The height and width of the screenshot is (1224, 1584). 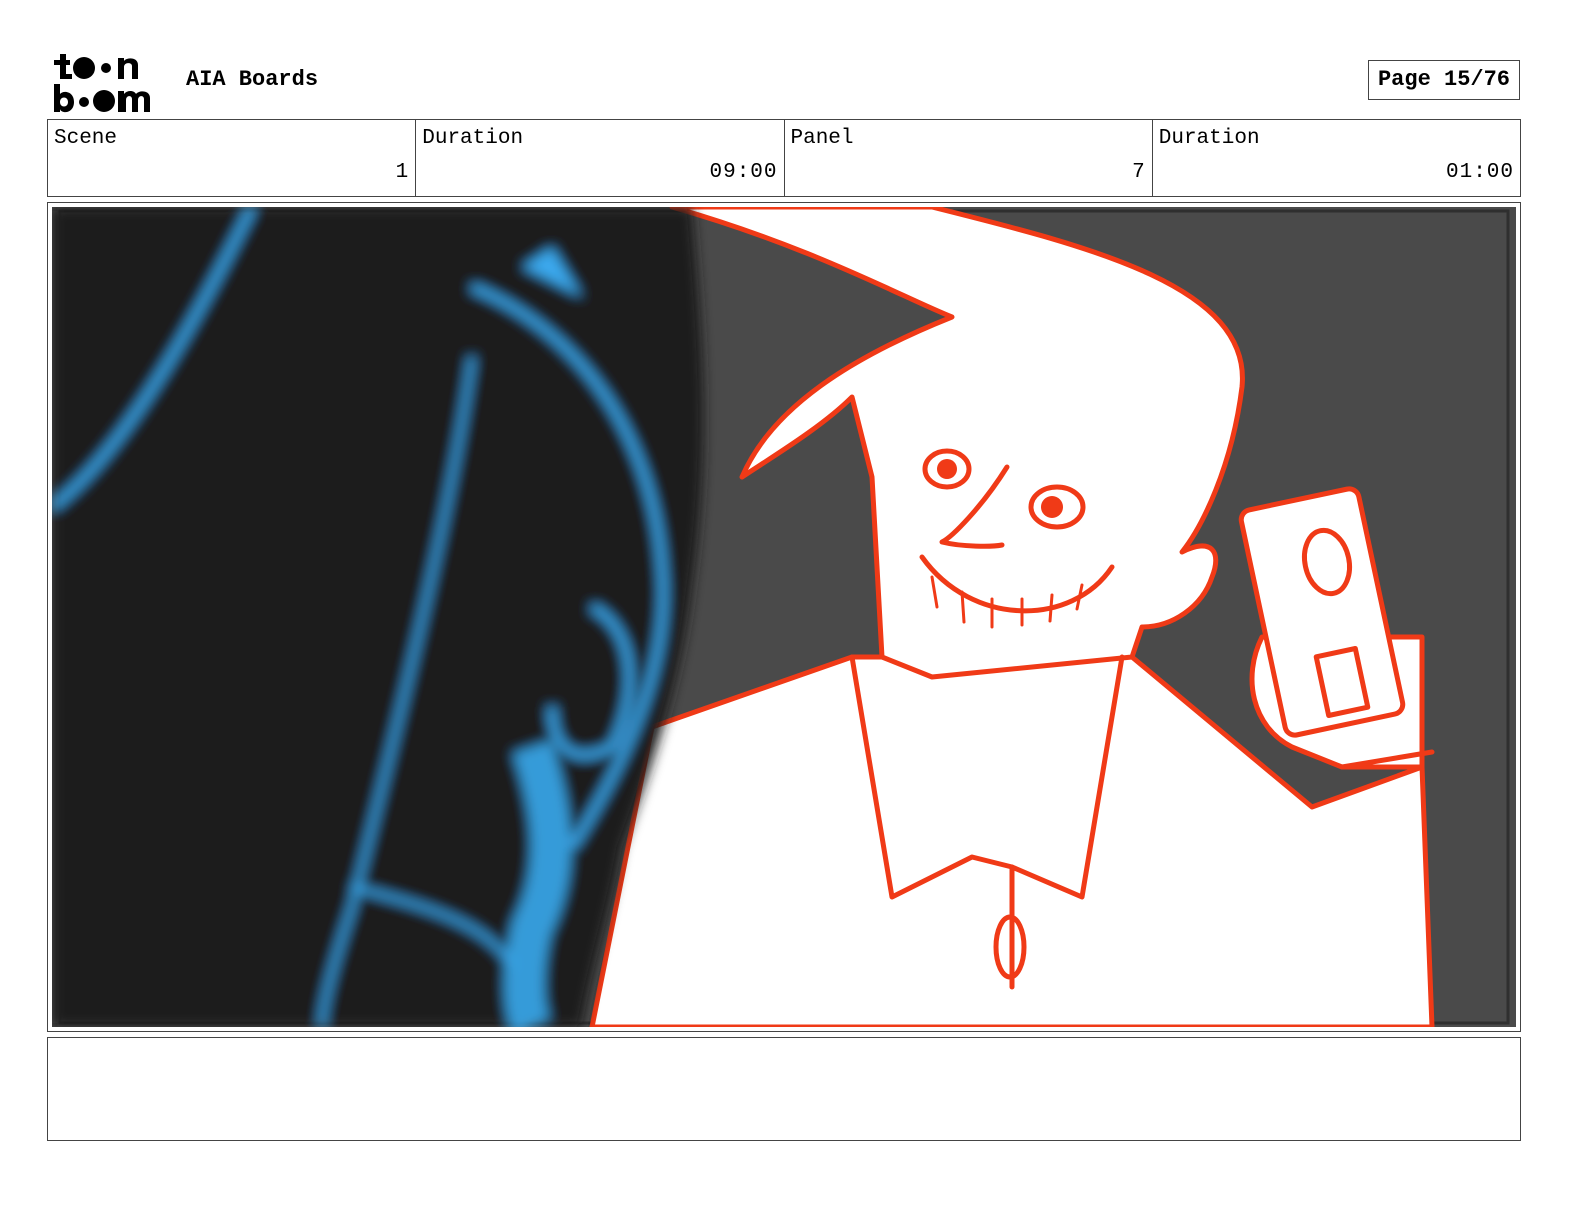 What do you see at coordinates (232, 158) in the screenshot?
I see `scene-cell: Scene 1` at bounding box center [232, 158].